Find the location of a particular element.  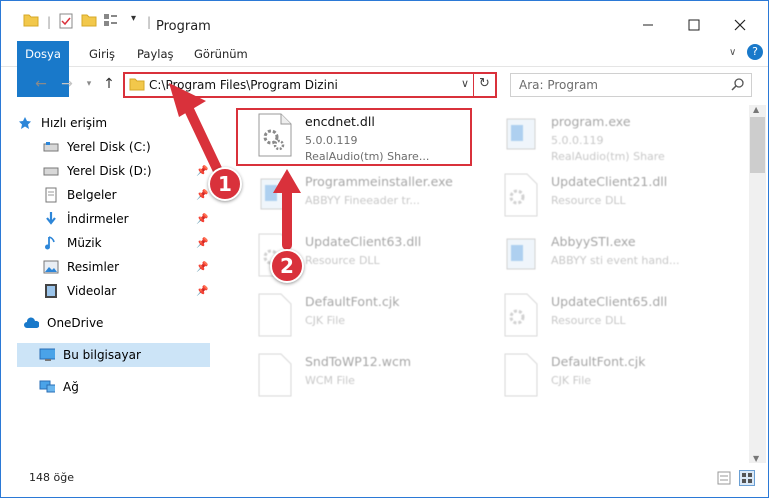

annotation-arrows is located at coordinates (235, 166).